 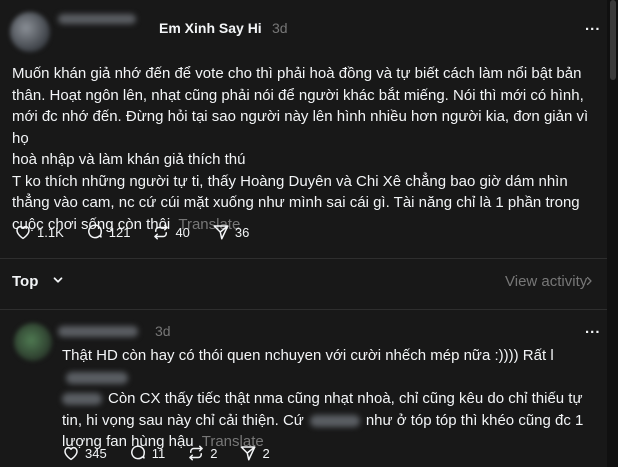 I want to click on redacted-reply-name, so click(x=98, y=331).